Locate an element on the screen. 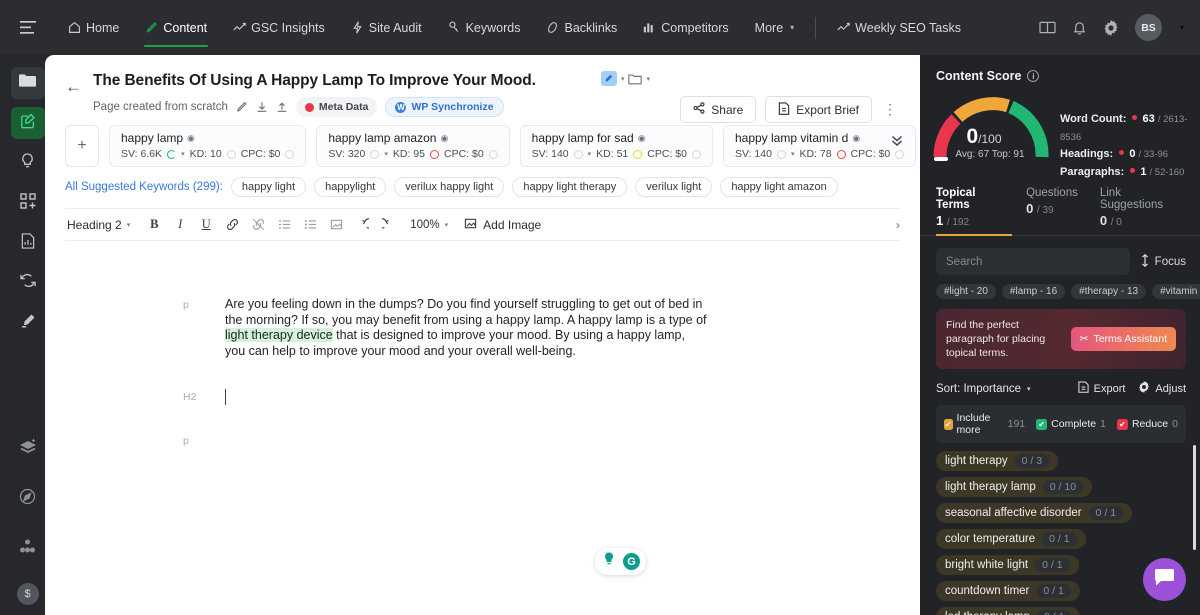 This screenshot has height=615, width=1200. term-item: seasonal affective disorder 0 / 1 is located at coordinates (1034, 513).